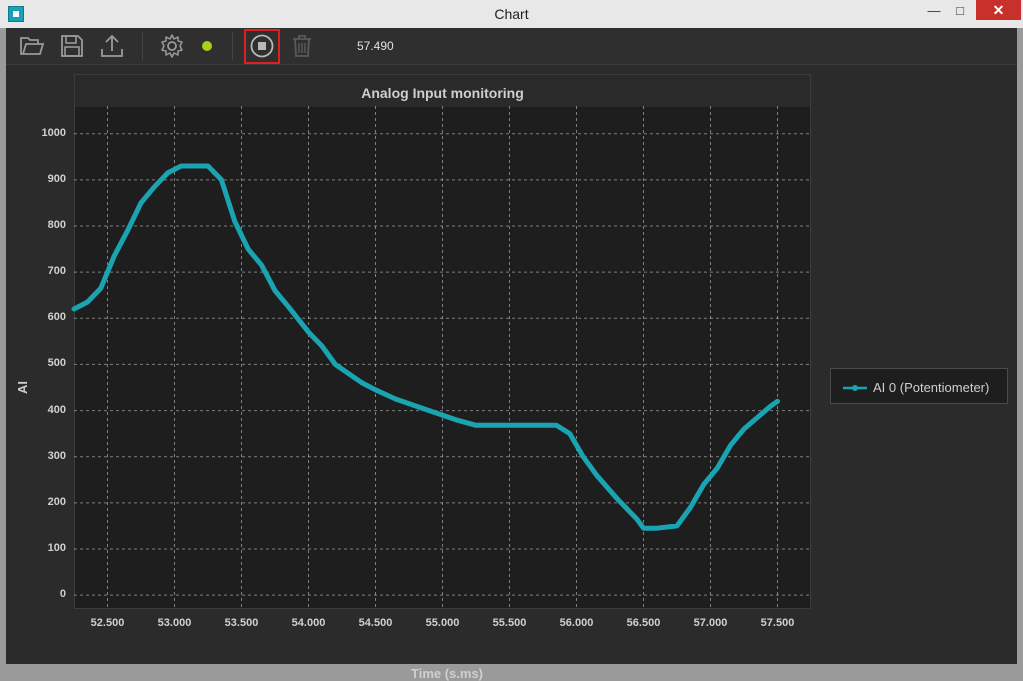  I want to click on y-tick-label: 300, so click(56, 455).